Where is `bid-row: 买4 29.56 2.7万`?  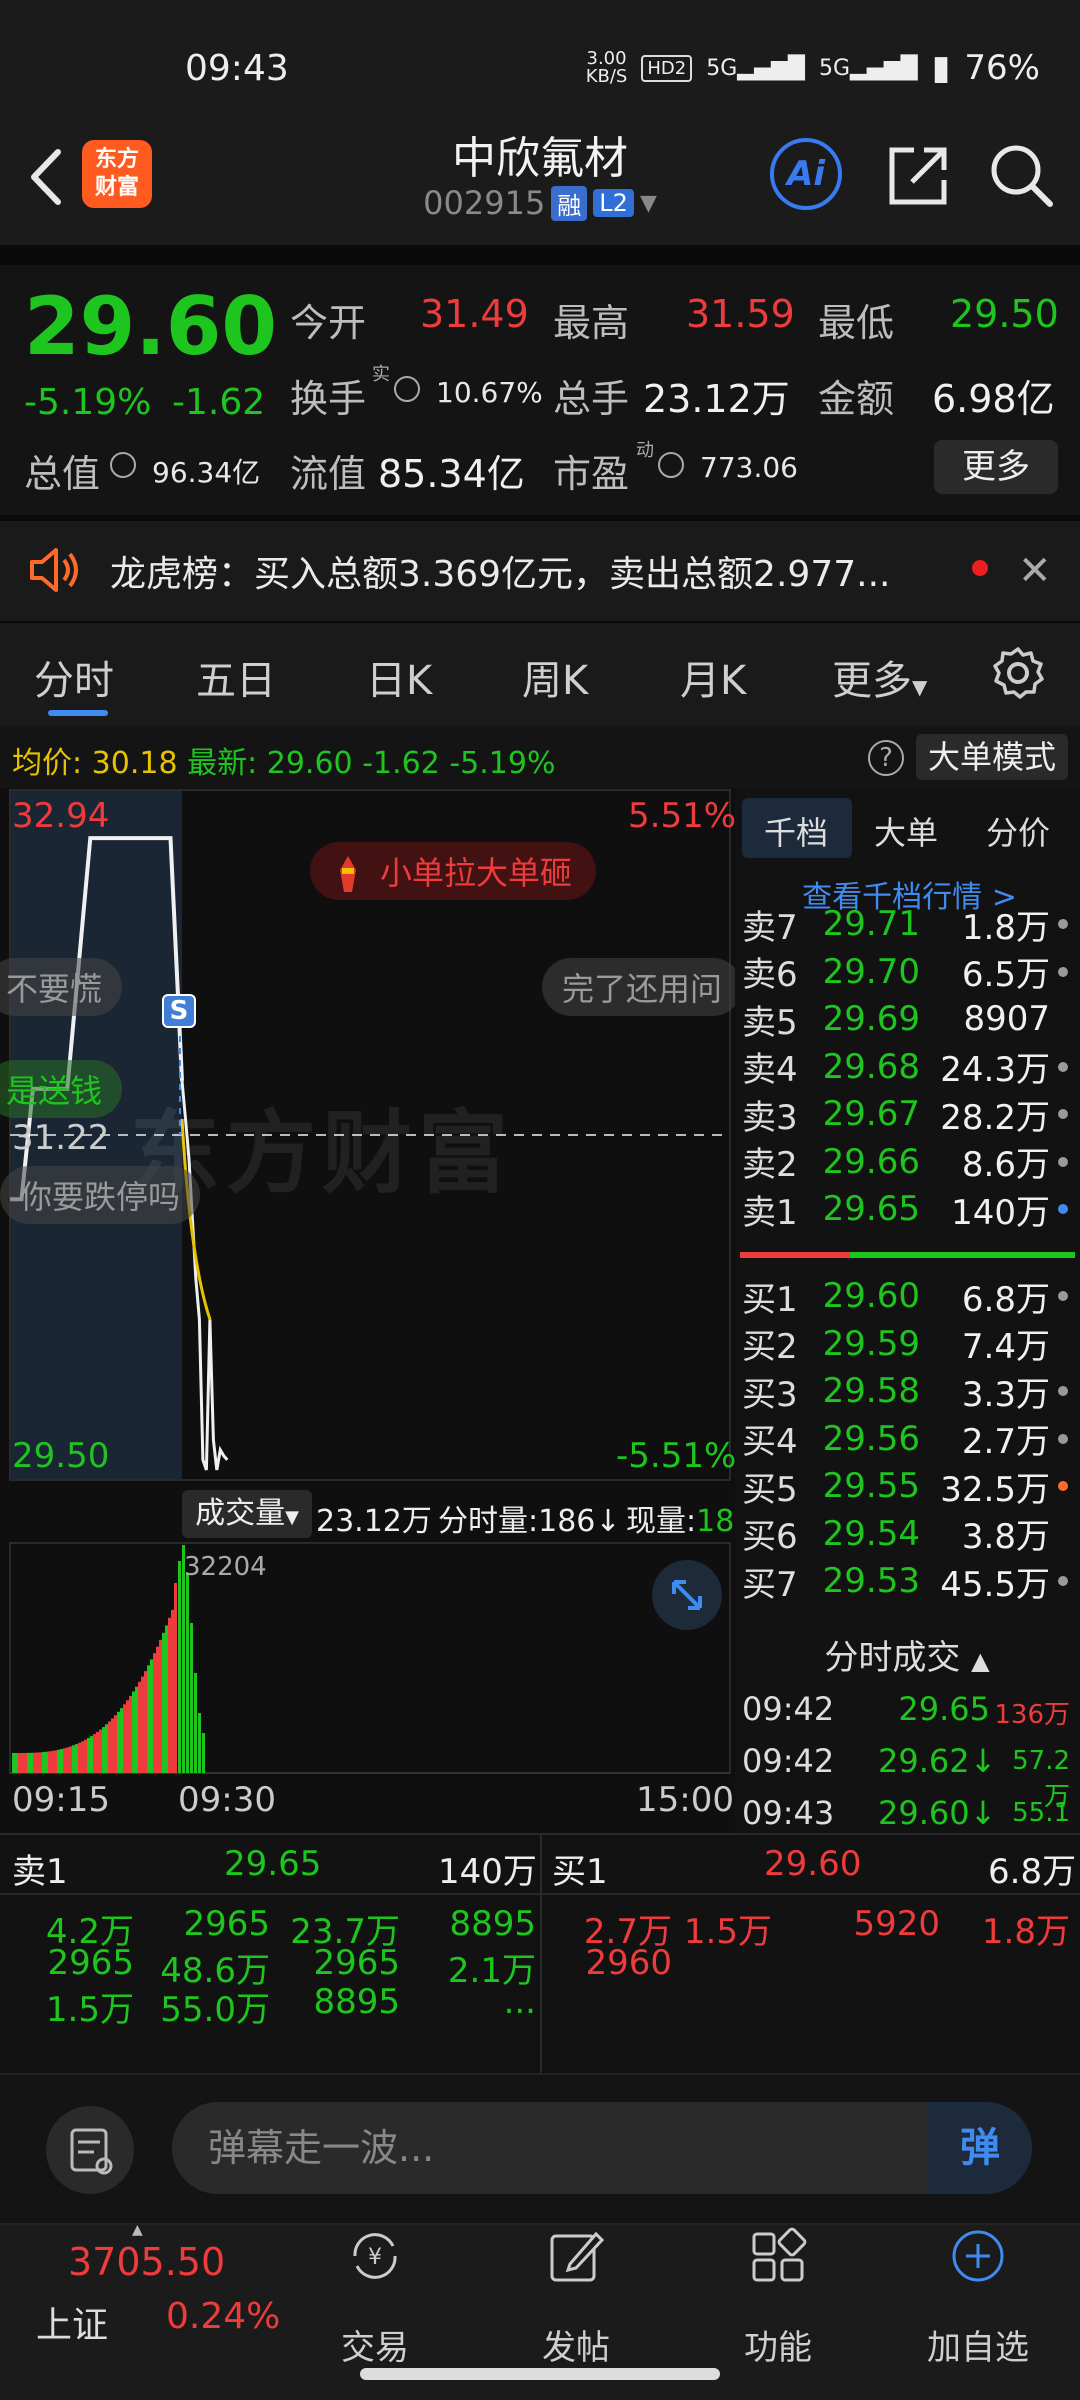 bid-row: 买4 29.56 2.7万 is located at coordinates (907, 1439).